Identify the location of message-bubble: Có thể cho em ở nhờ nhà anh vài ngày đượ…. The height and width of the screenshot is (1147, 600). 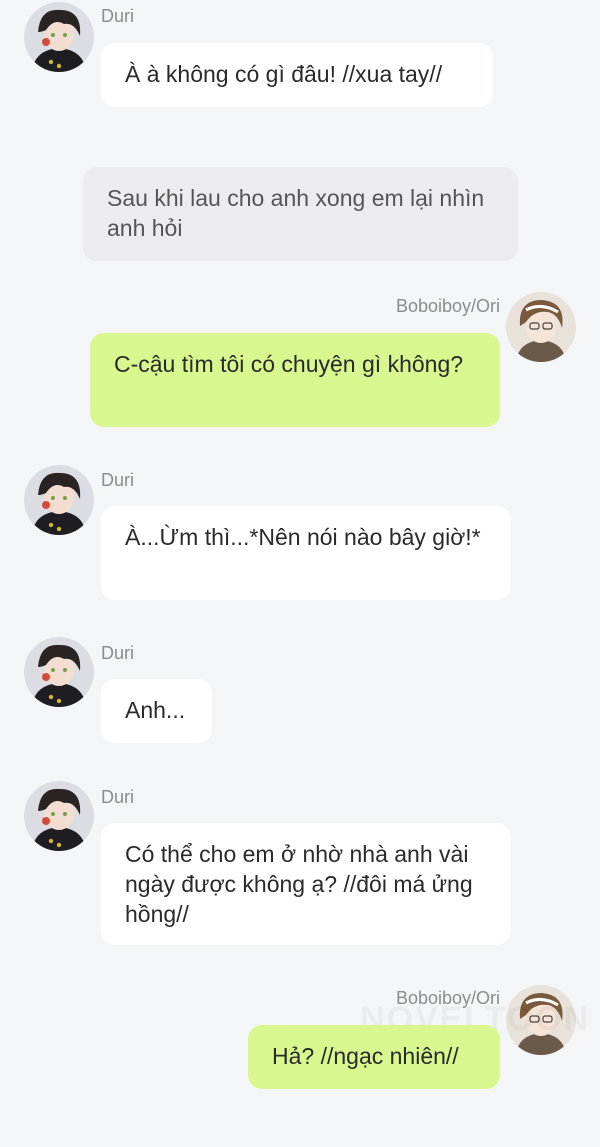
(306, 884).